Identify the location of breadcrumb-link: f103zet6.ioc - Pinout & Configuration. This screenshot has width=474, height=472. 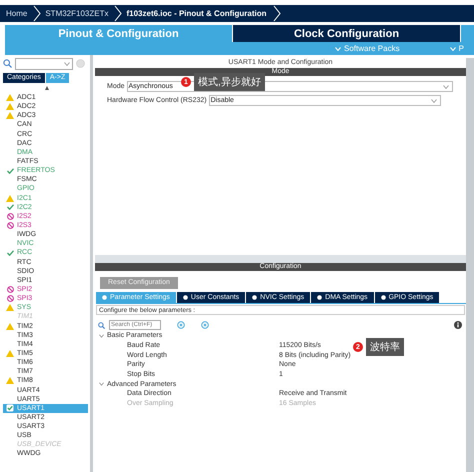
(197, 13).